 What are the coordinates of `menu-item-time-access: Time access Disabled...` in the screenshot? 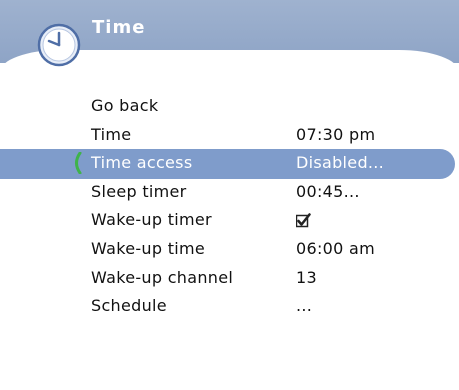 It's located at (229, 164).